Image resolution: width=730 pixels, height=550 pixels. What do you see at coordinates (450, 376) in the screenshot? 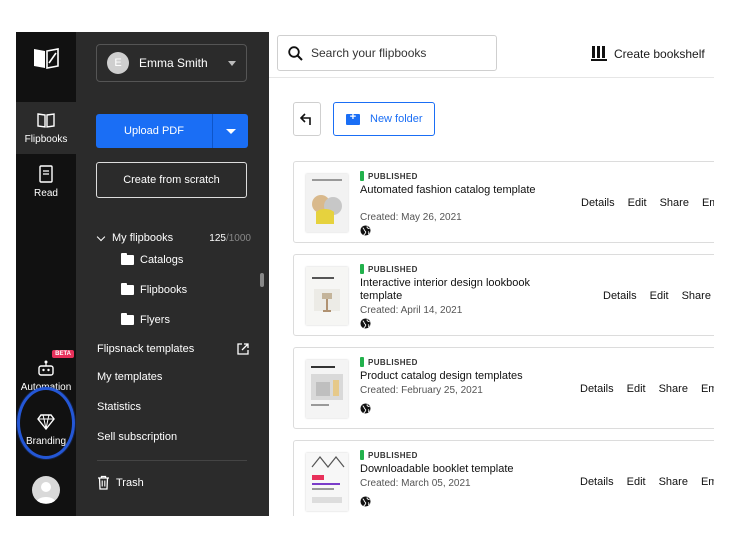
I see `flipbook-title: Product catalog design templates` at bounding box center [450, 376].